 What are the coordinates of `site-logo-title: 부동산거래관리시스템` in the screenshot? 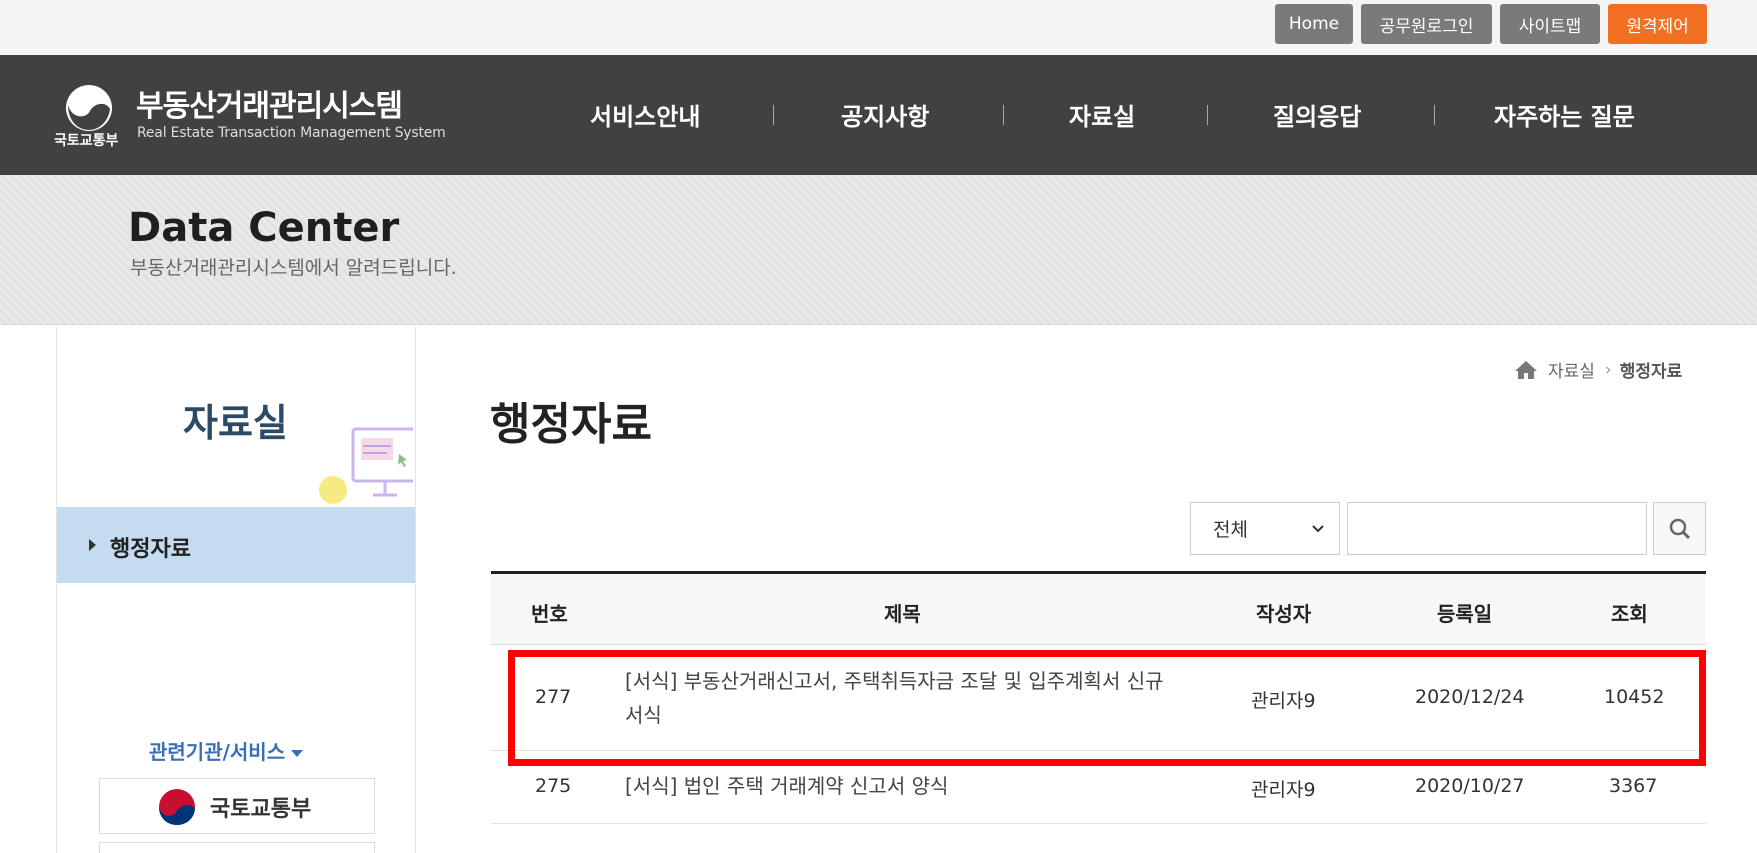 It's located at (269, 103).